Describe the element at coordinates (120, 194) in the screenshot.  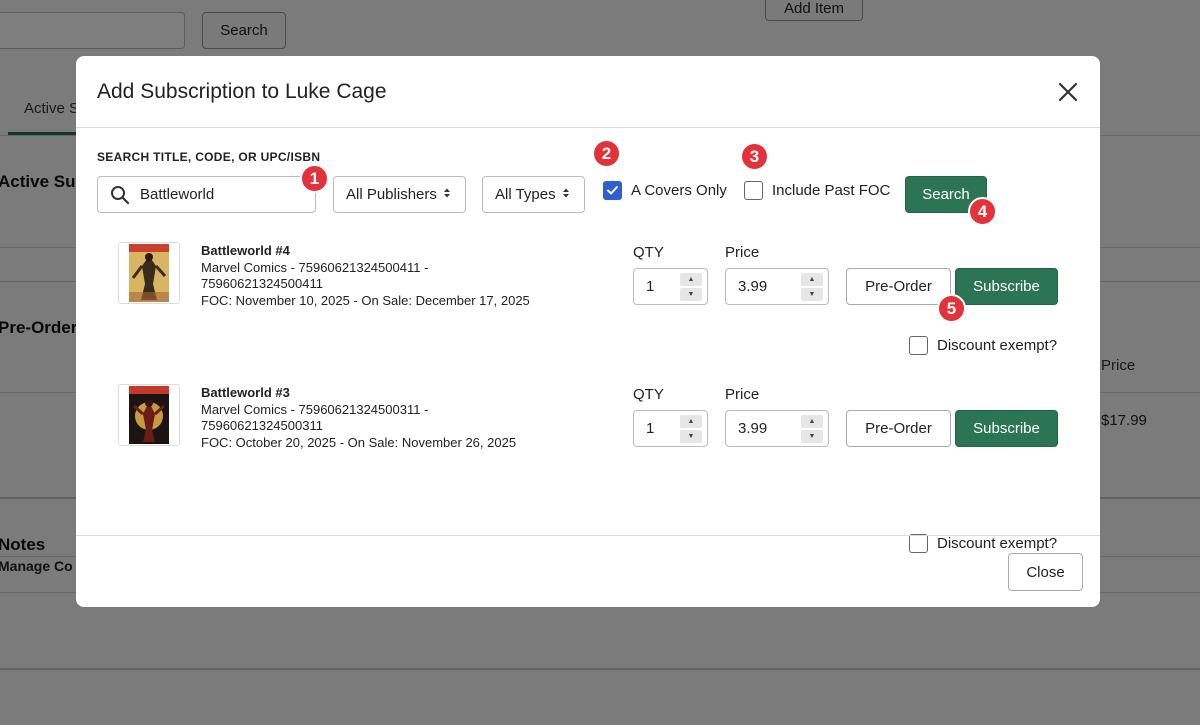
I see `search-icon` at that location.